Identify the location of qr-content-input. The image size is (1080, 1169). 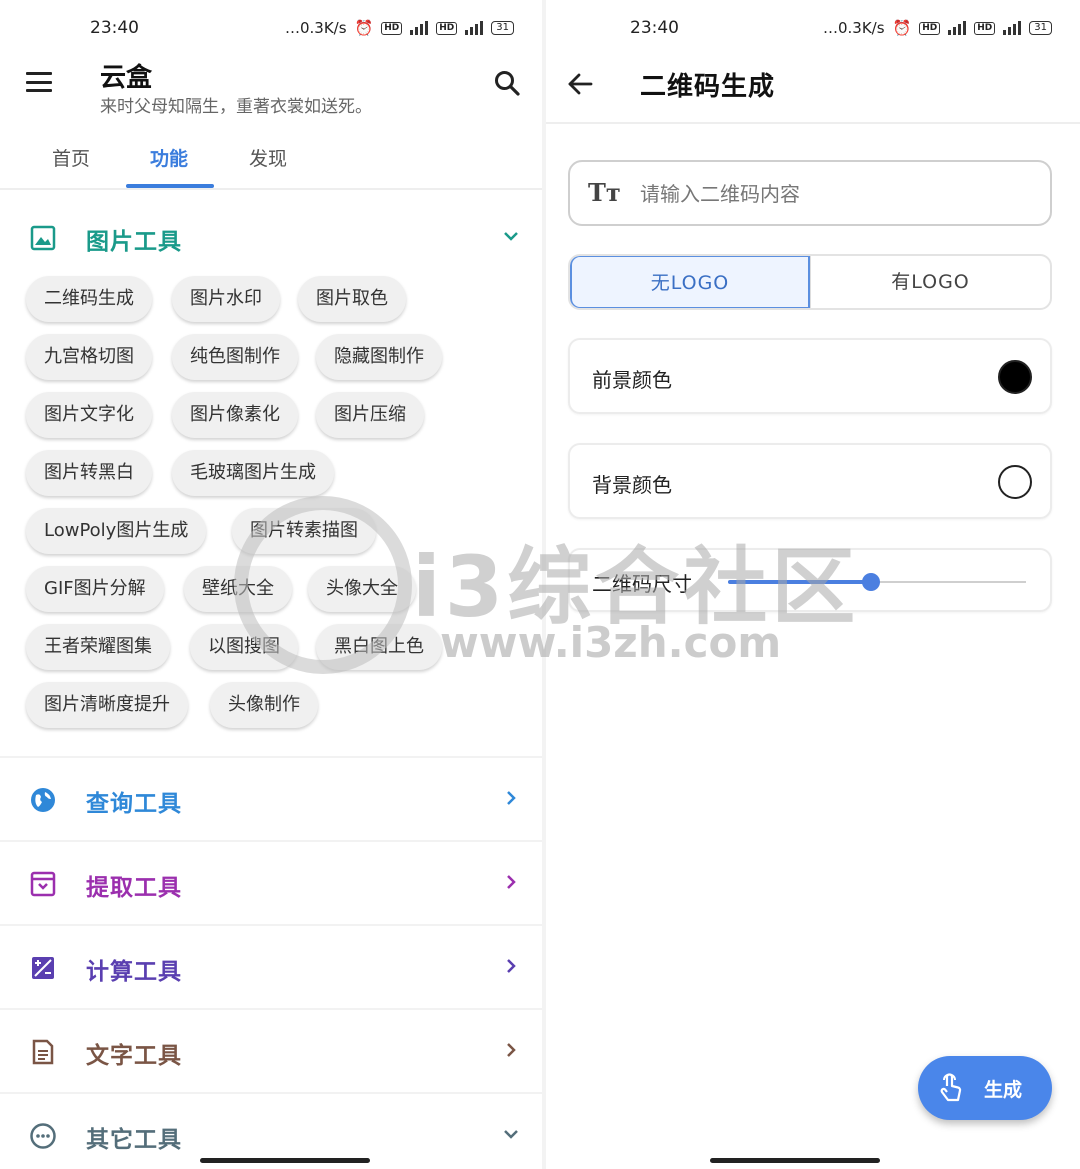
(835, 194).